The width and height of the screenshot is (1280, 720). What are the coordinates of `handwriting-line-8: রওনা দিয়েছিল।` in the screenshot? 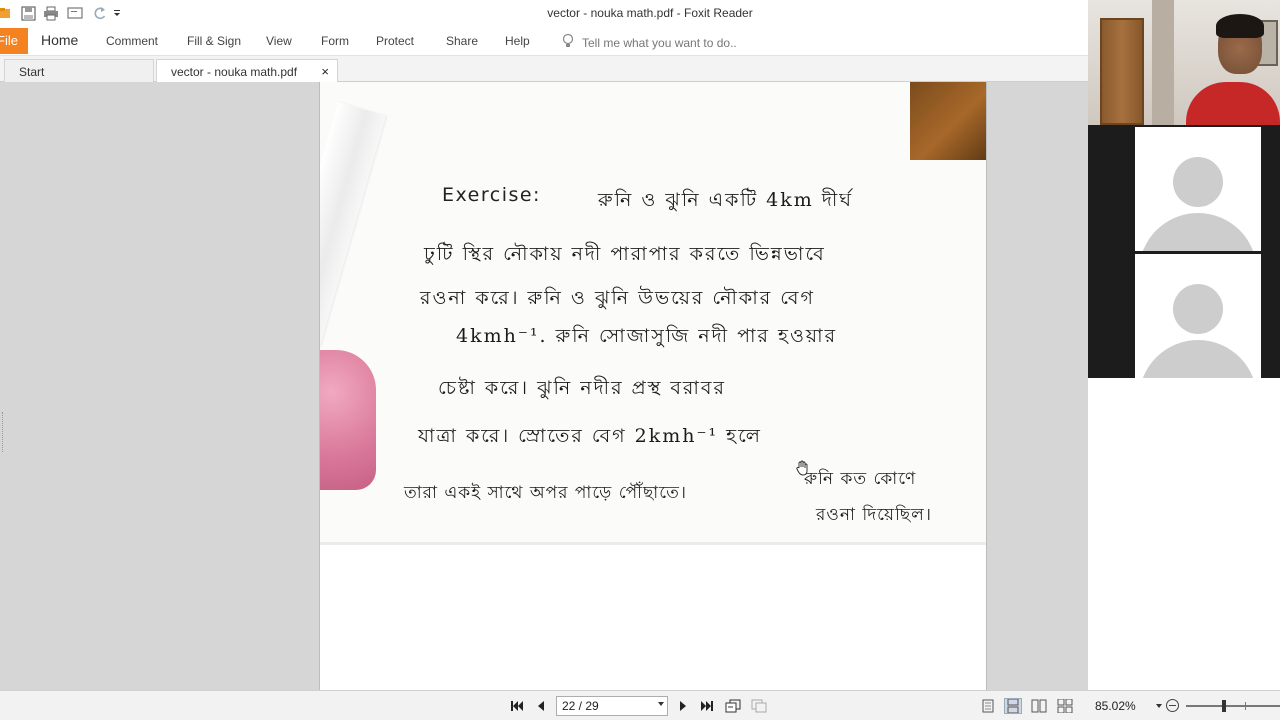 It's located at (874, 515).